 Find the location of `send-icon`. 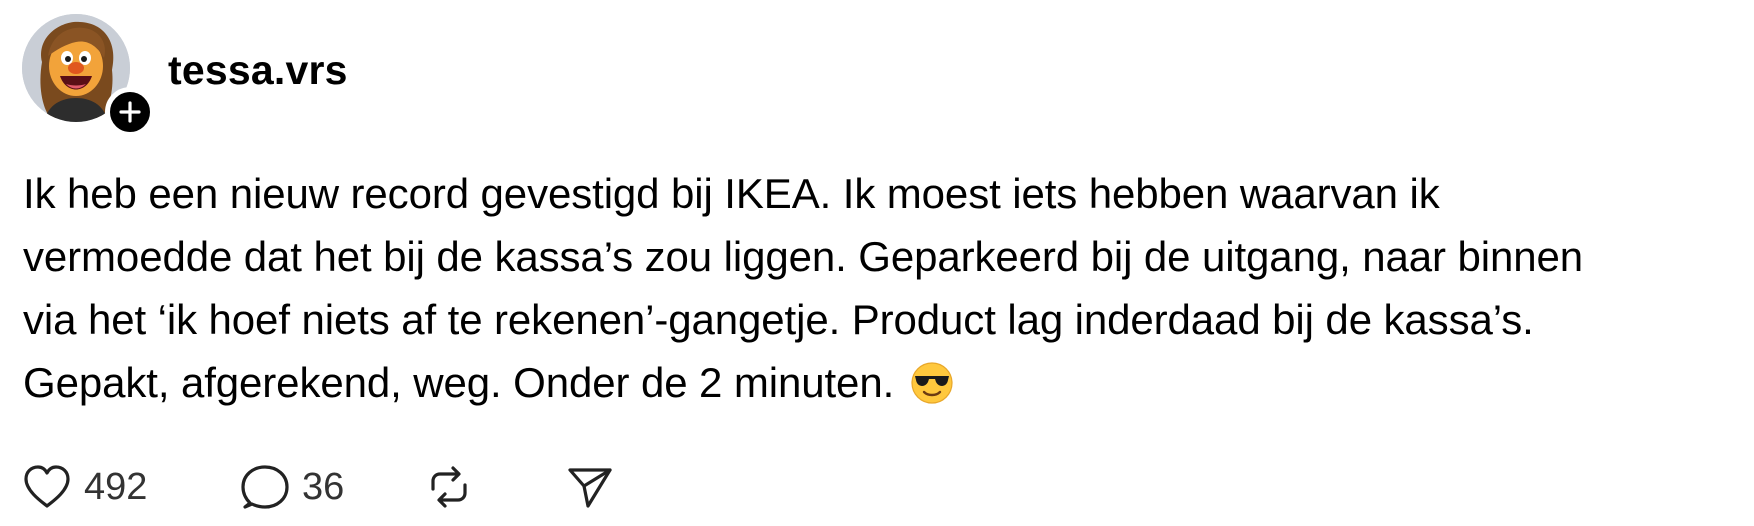

send-icon is located at coordinates (590, 488).